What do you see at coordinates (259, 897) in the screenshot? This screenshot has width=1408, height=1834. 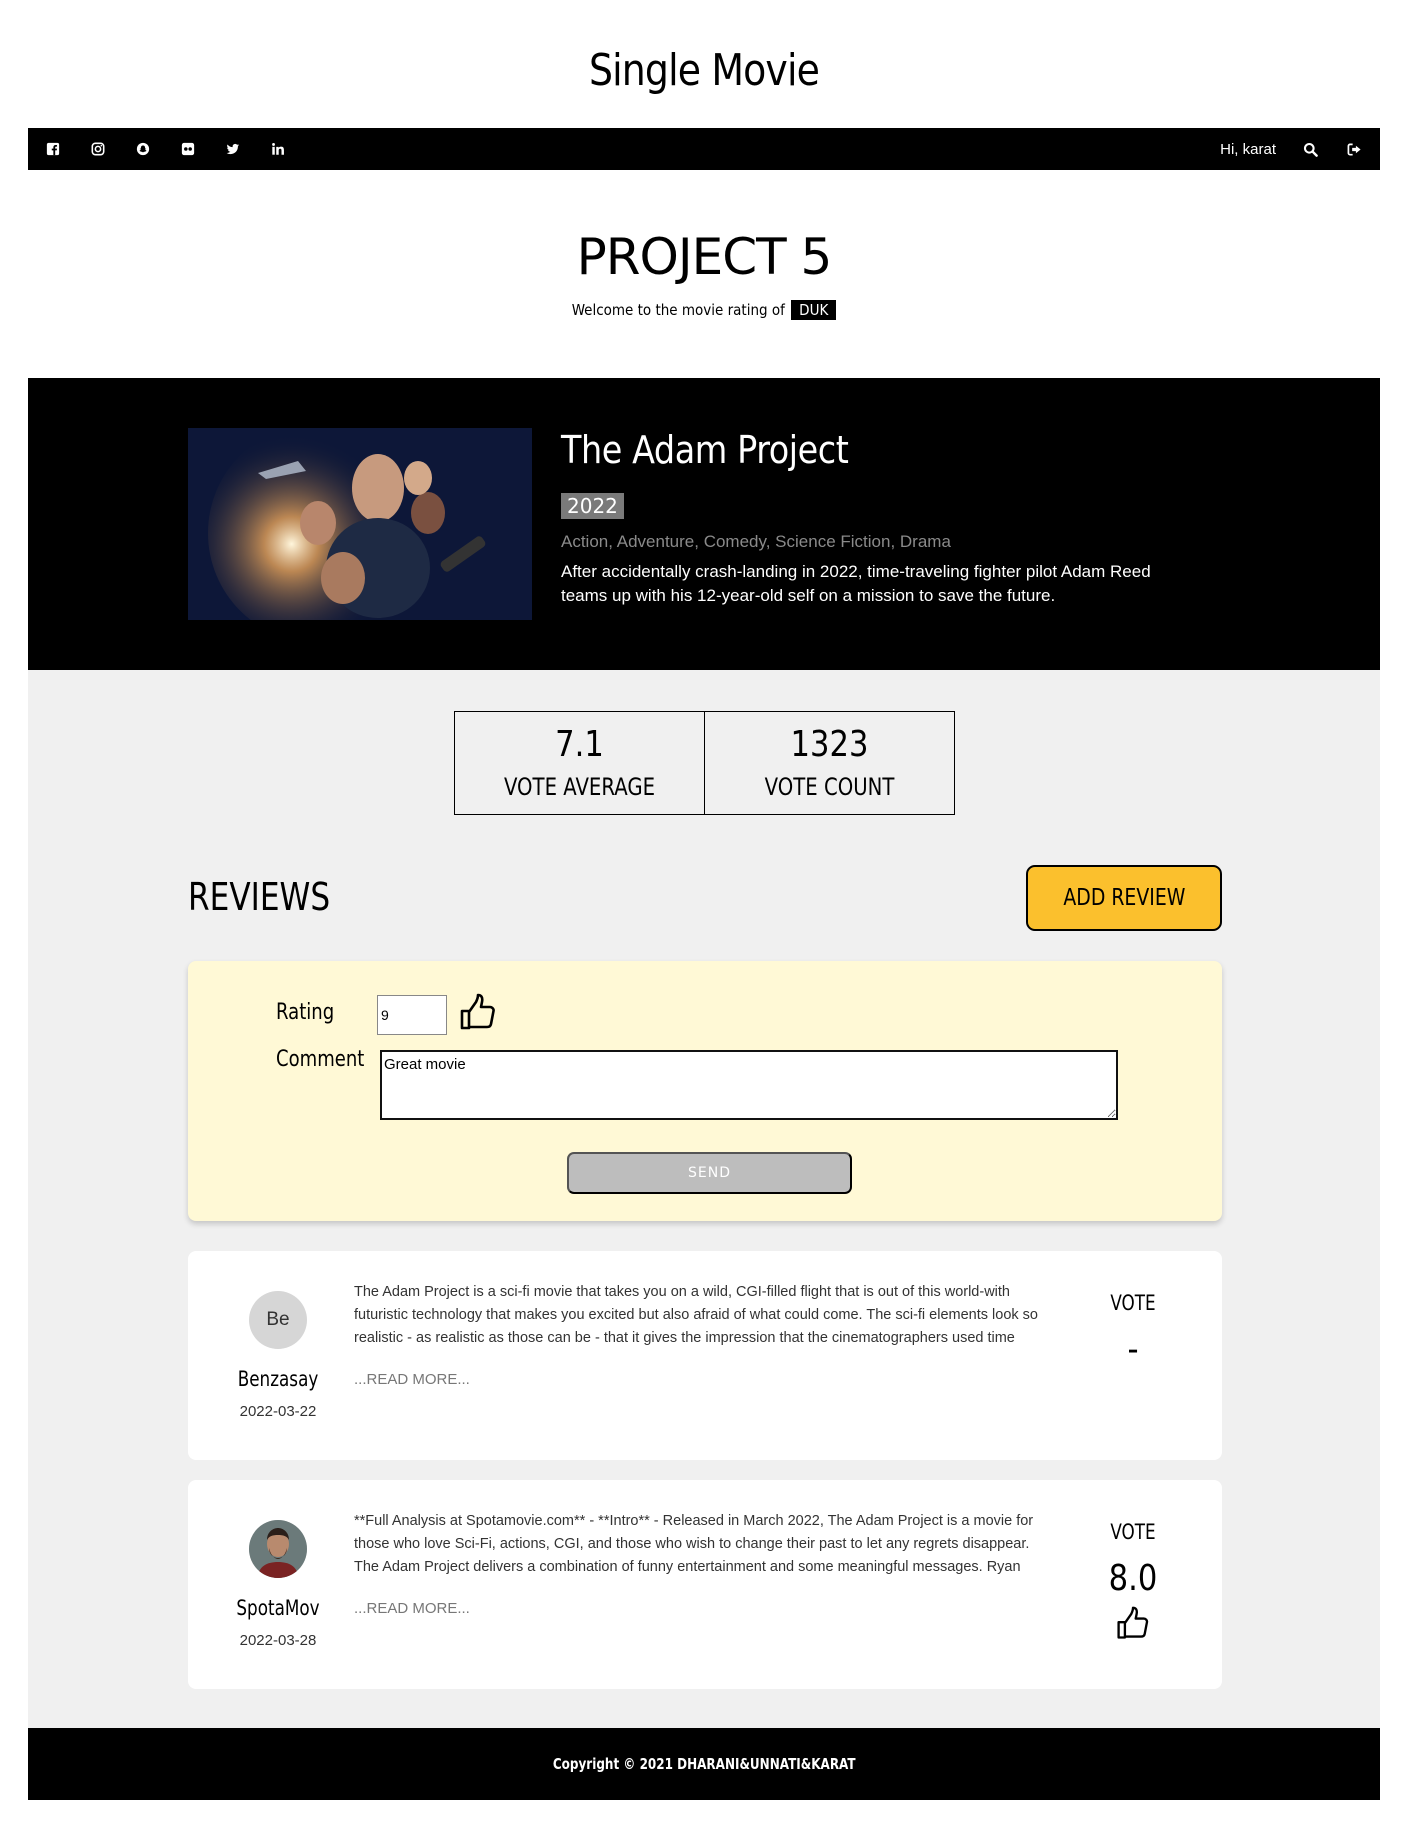 I see `reviews-heading: REVIEWS` at bounding box center [259, 897].